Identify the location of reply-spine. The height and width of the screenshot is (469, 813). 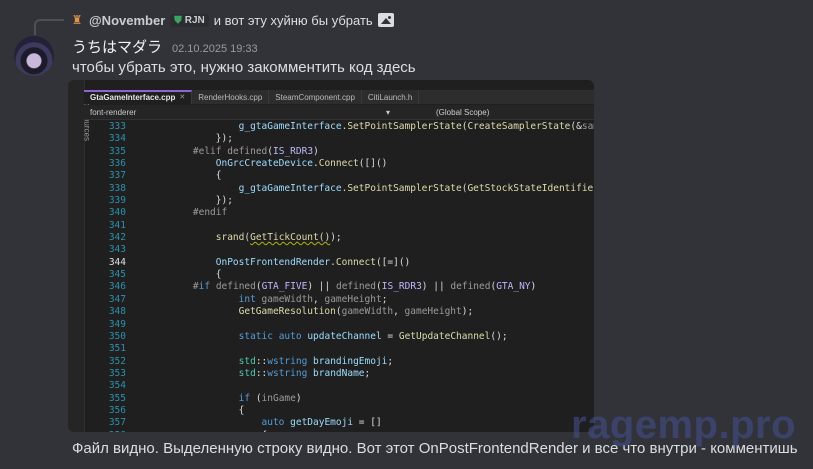
(49, 27).